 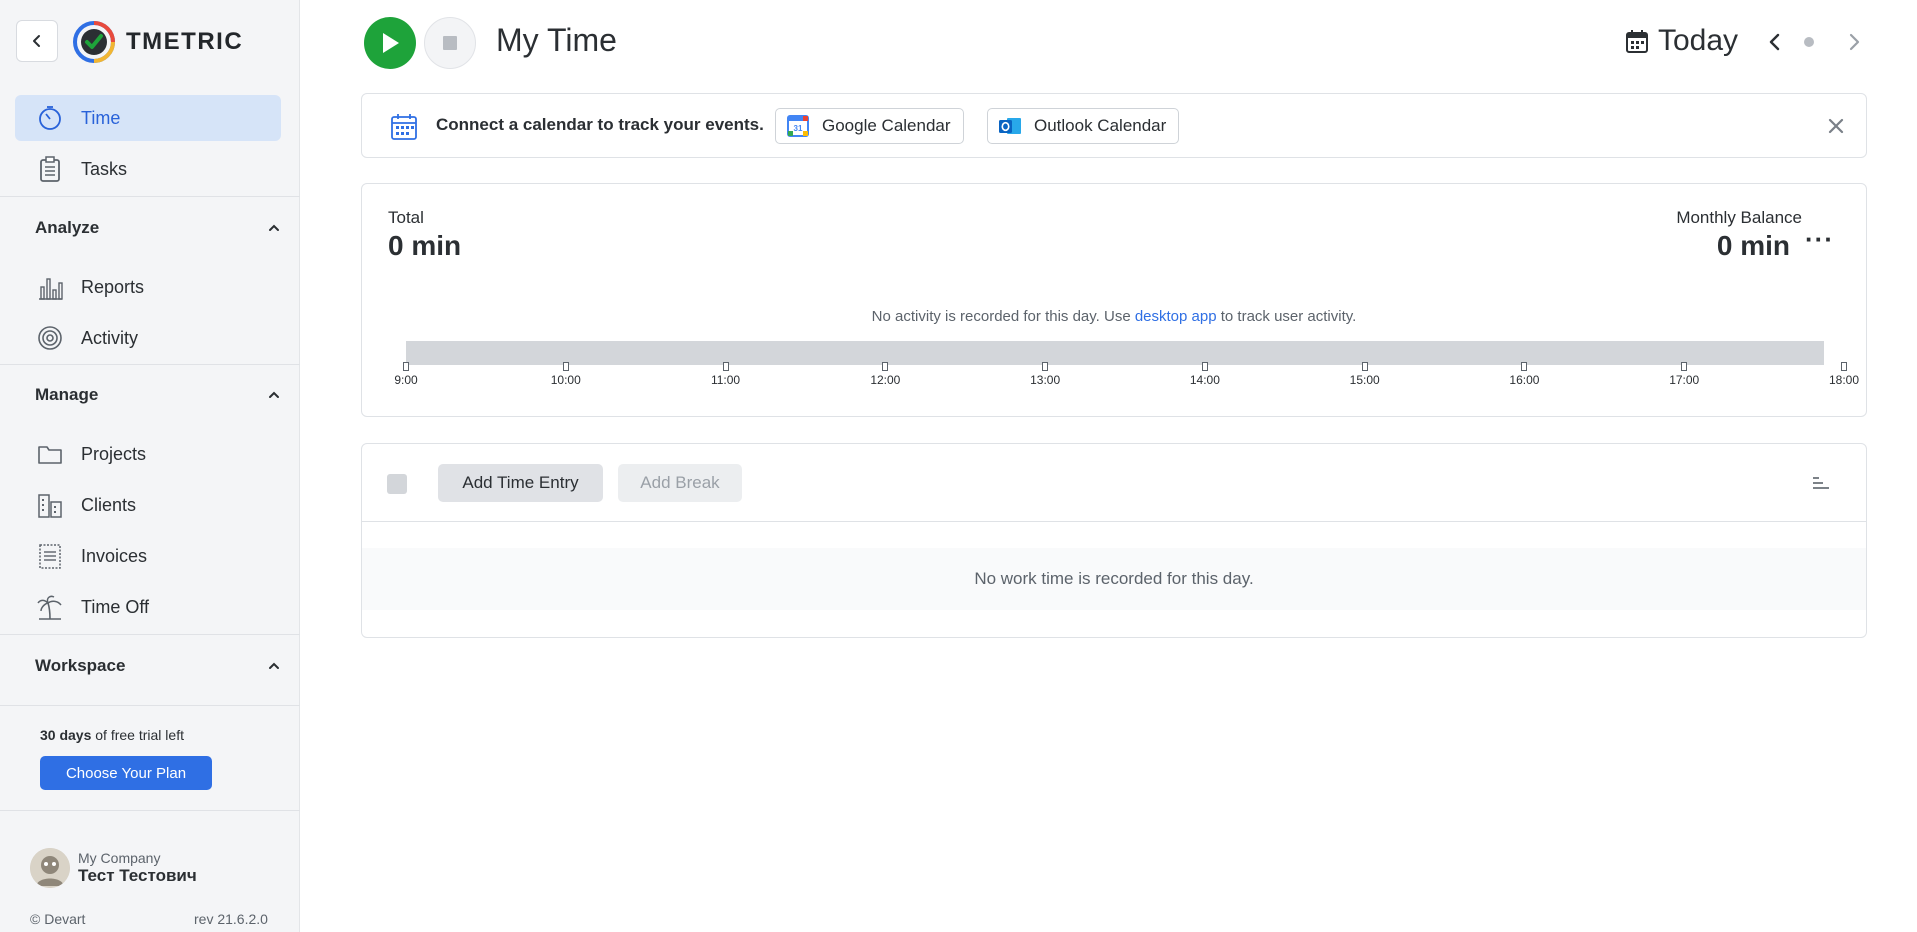 I want to click on section-manage-toggle: Manage, so click(x=158, y=395).